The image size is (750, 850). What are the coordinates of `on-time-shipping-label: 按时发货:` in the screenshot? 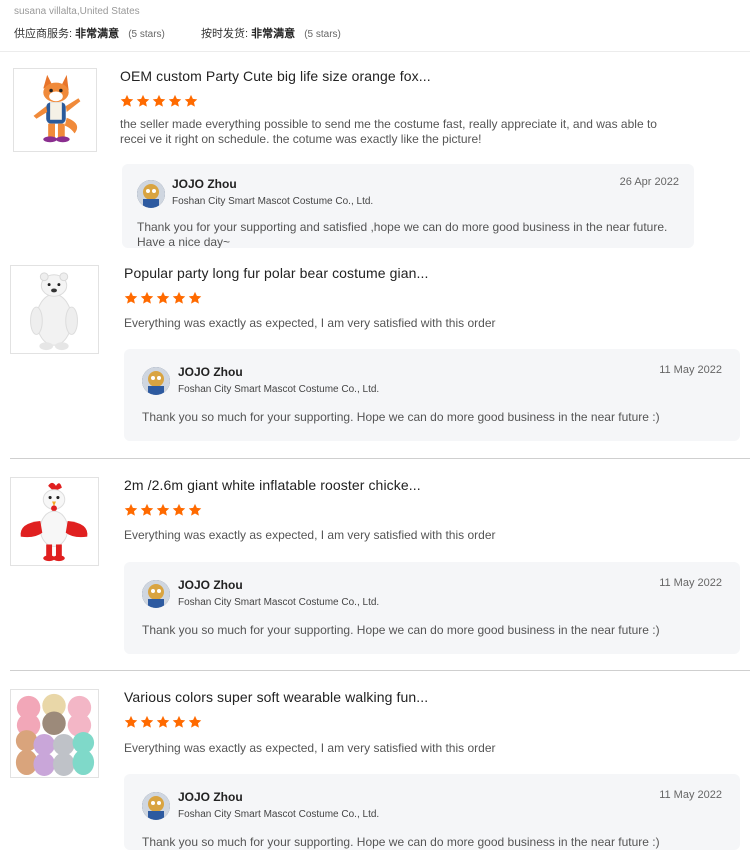 It's located at (225, 34).